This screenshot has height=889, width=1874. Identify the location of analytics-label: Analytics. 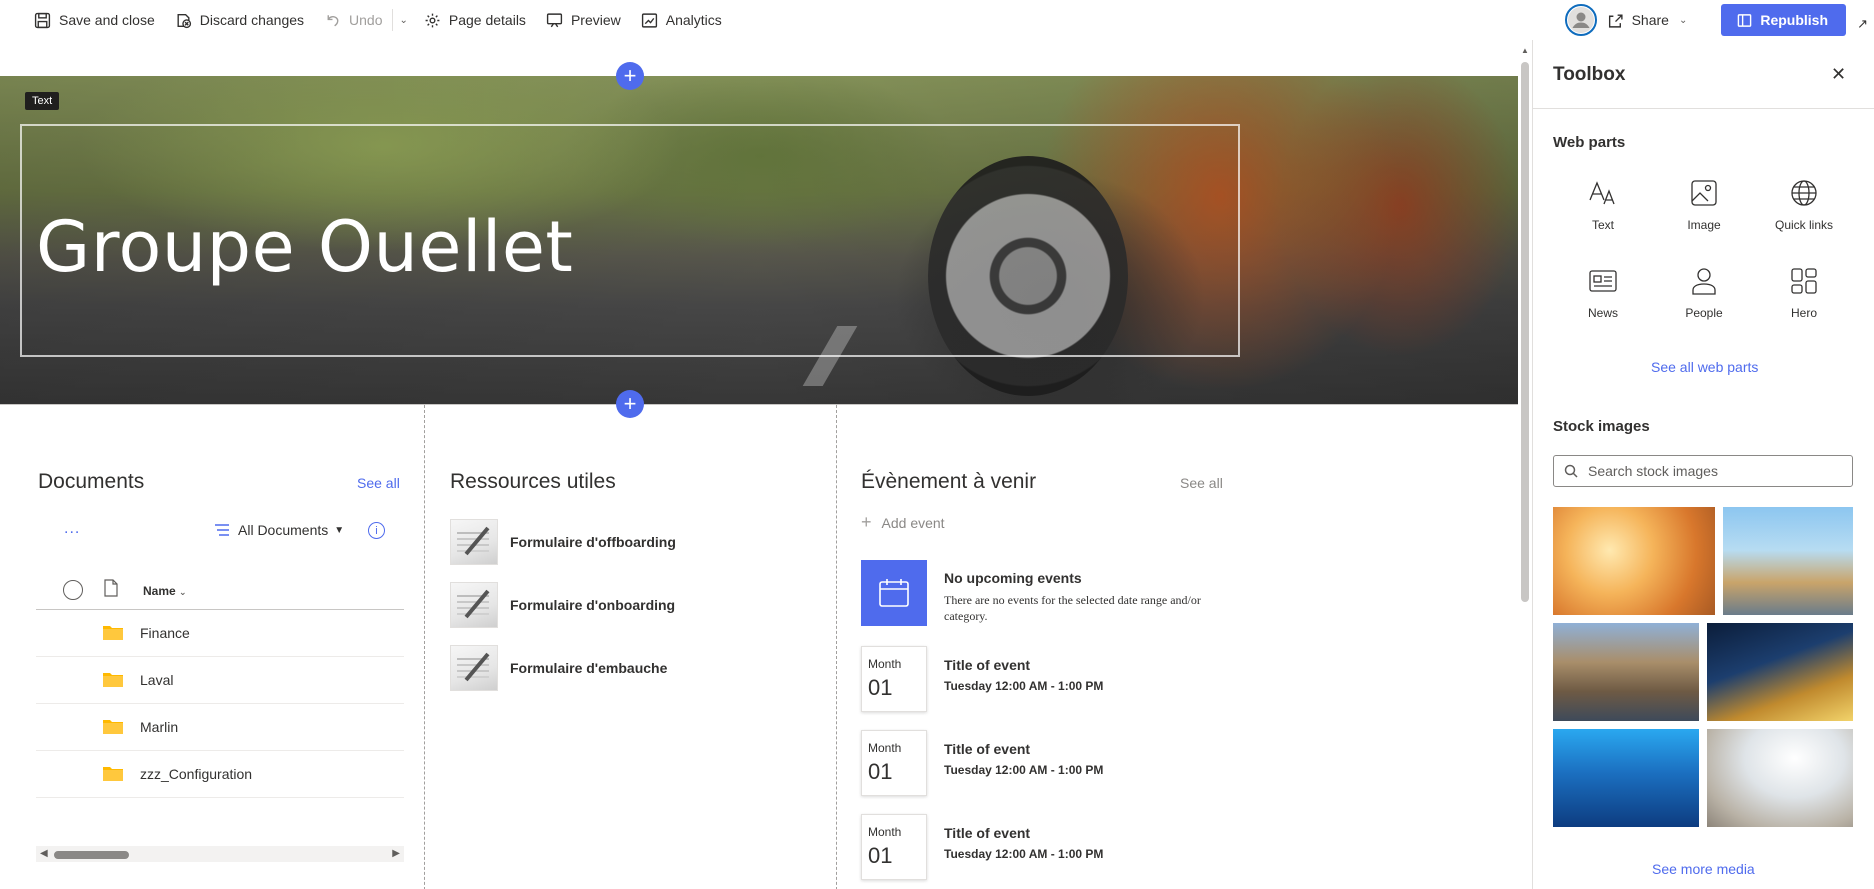
(693, 20).